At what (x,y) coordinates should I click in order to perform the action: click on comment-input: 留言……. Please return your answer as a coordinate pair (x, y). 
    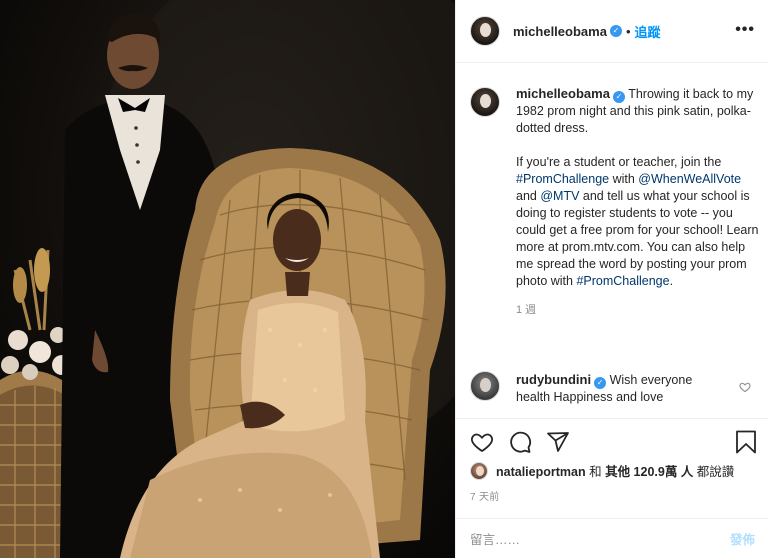
    Looking at the image, I should click on (600, 538).